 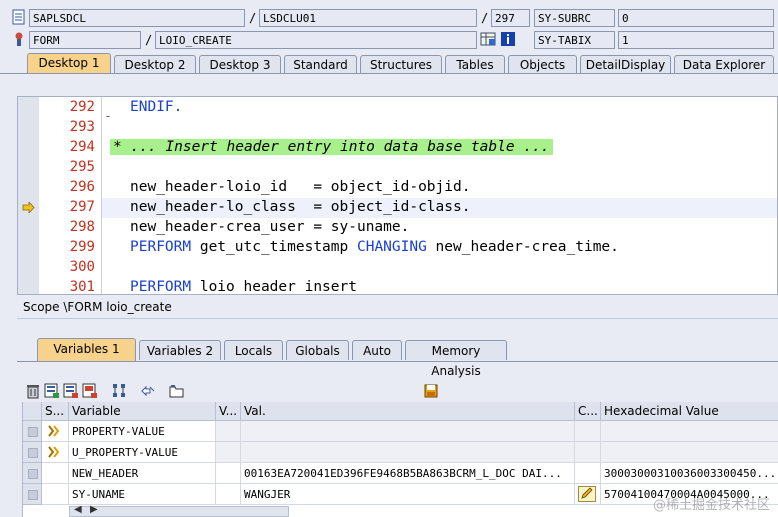 I want to click on tab-memory-analysis: Memory Analysis, so click(x=456, y=359).